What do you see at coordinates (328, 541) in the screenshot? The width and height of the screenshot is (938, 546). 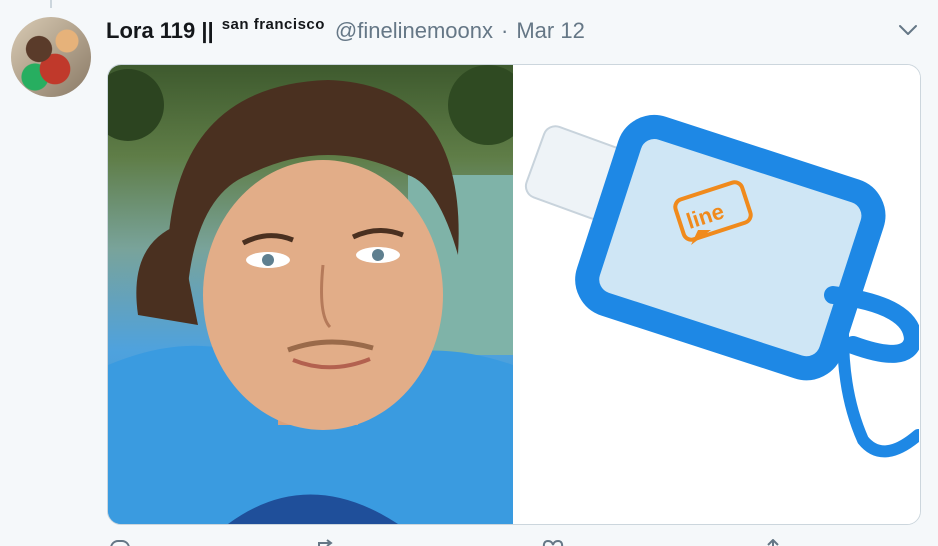 I see `retweet-icon` at bounding box center [328, 541].